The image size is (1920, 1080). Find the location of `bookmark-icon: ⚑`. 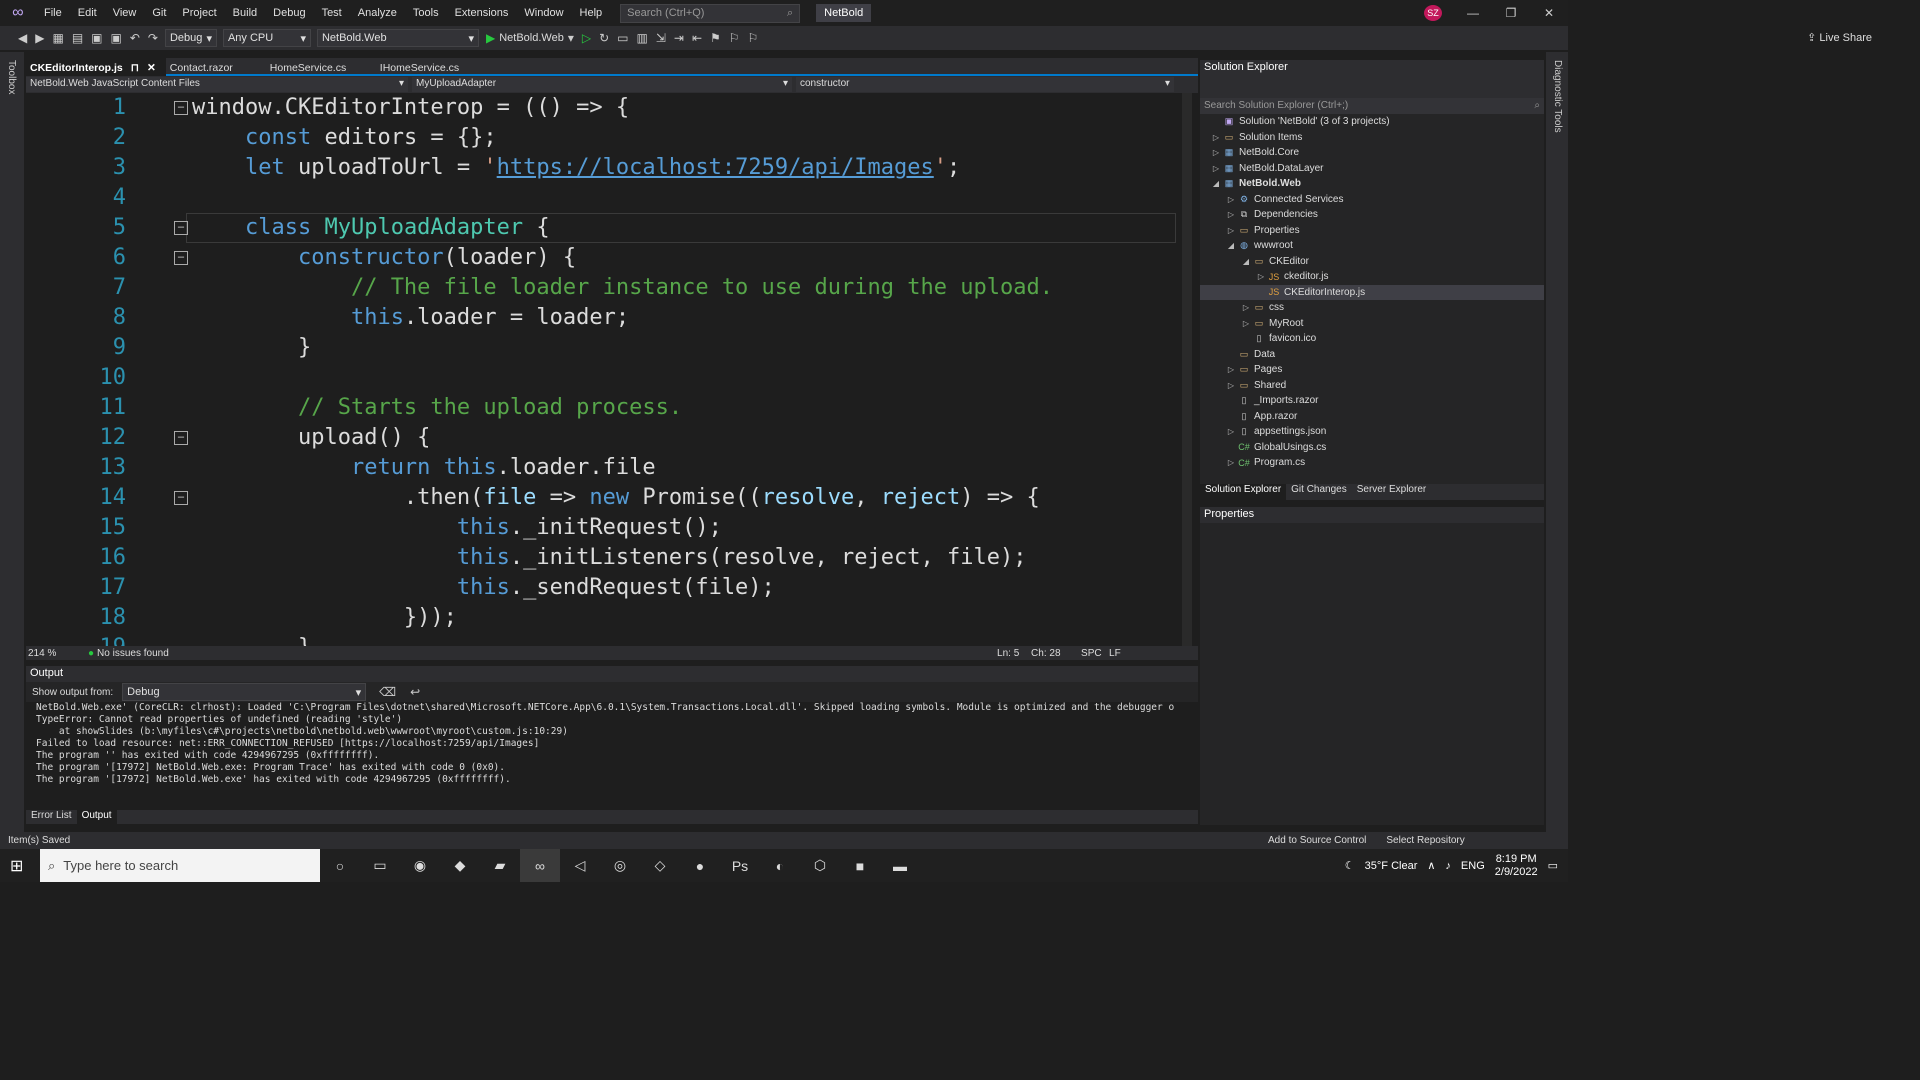

bookmark-icon: ⚑ is located at coordinates (715, 38).